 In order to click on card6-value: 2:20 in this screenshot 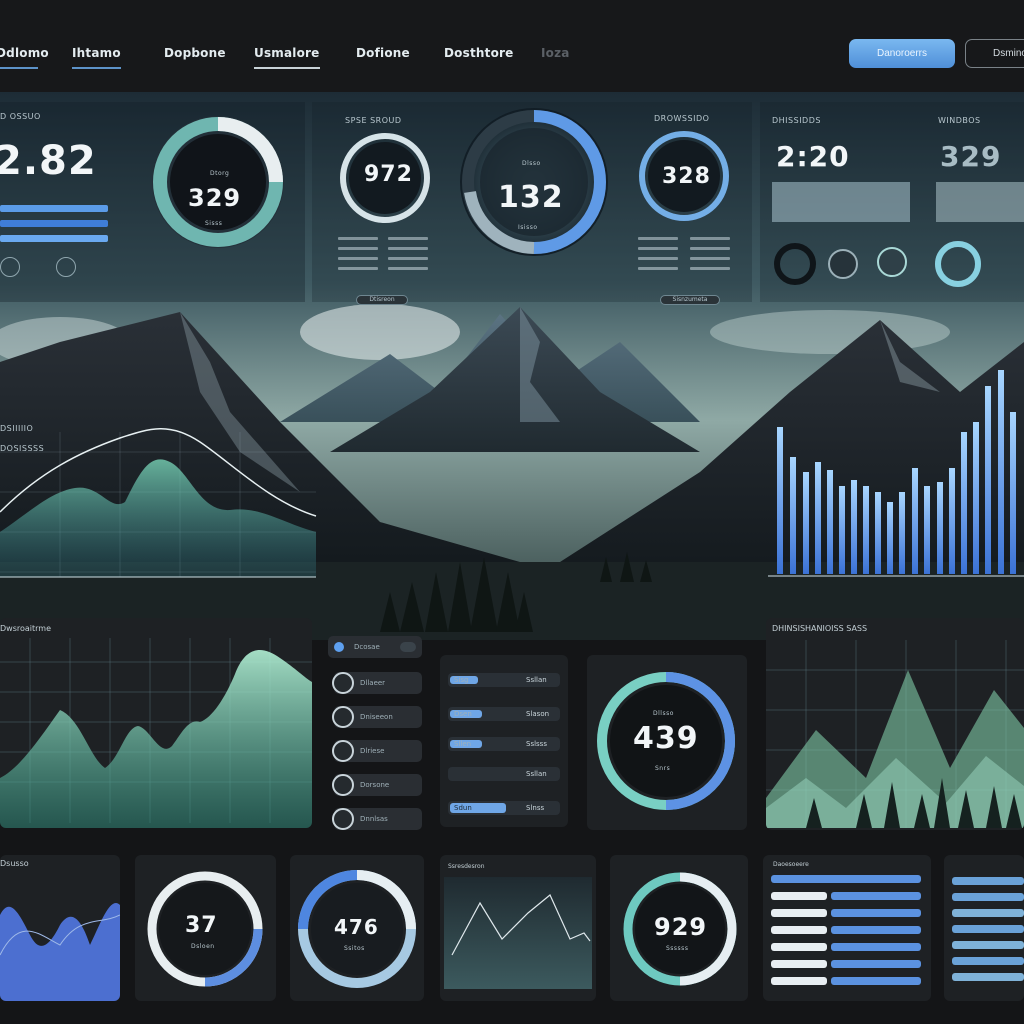, I will do `click(813, 156)`.